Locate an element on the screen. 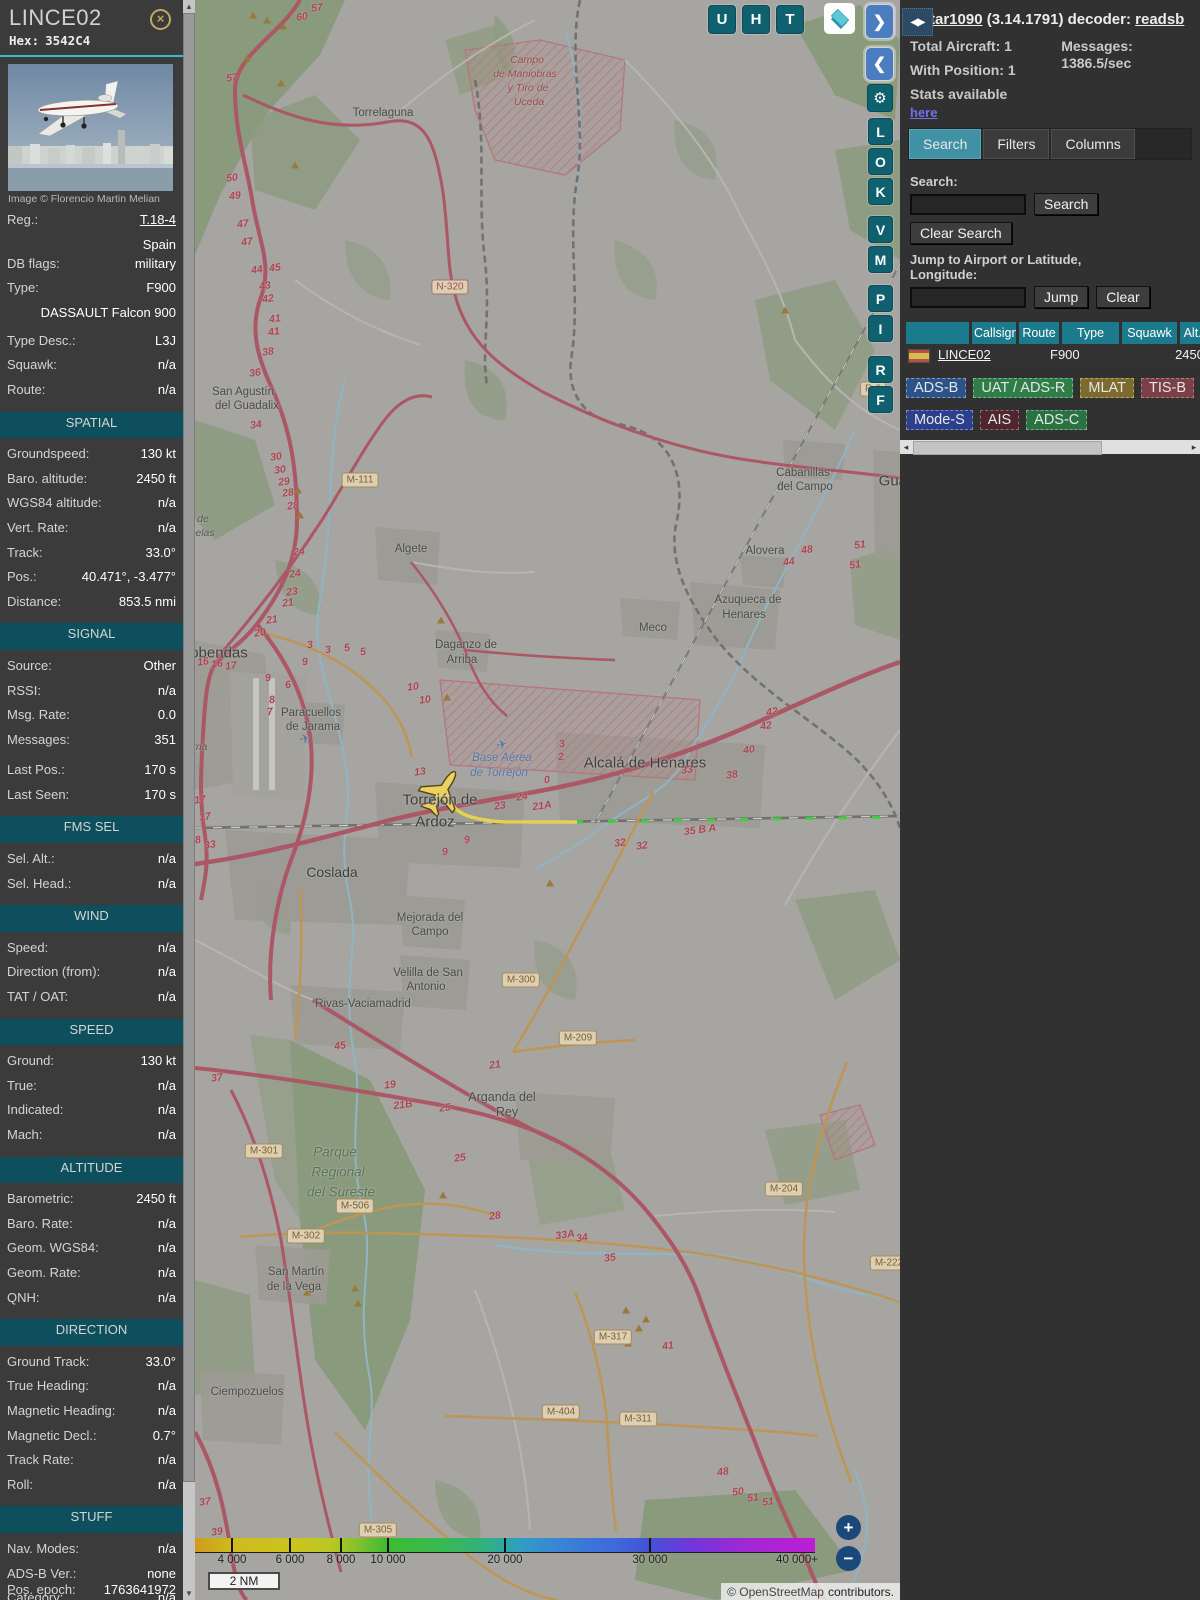  data-label: Magnetic Decl.: is located at coordinates (52, 1435).